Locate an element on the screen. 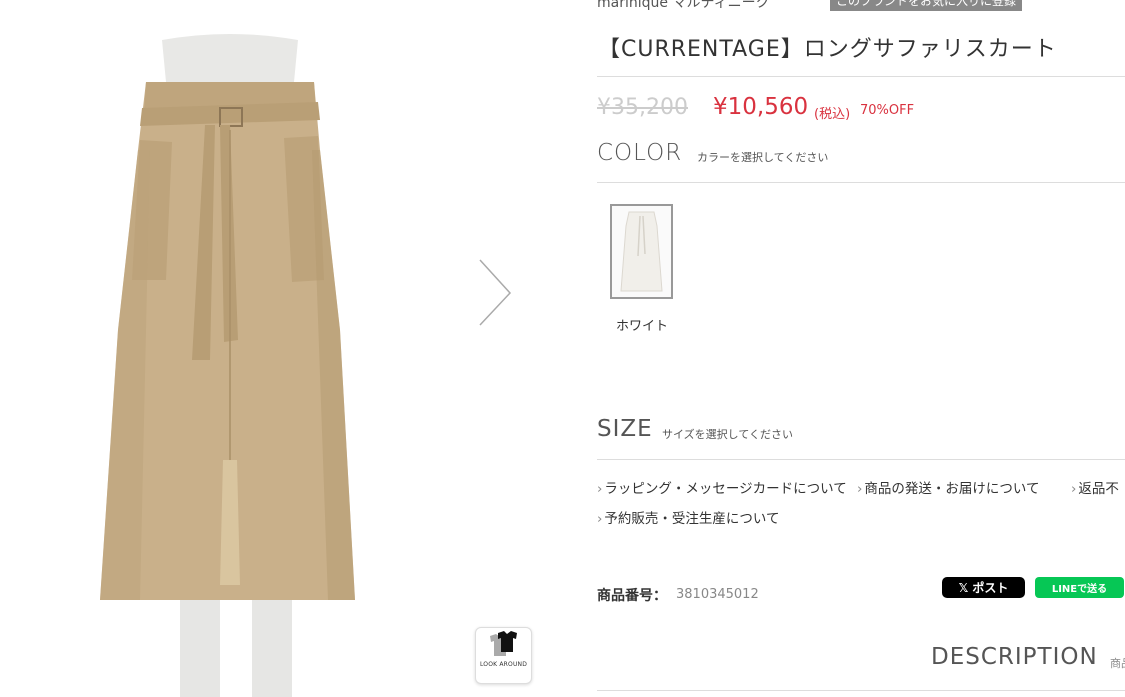 This screenshot has width=1125, height=697. sale-price: ¥10,560 is located at coordinates (761, 107).